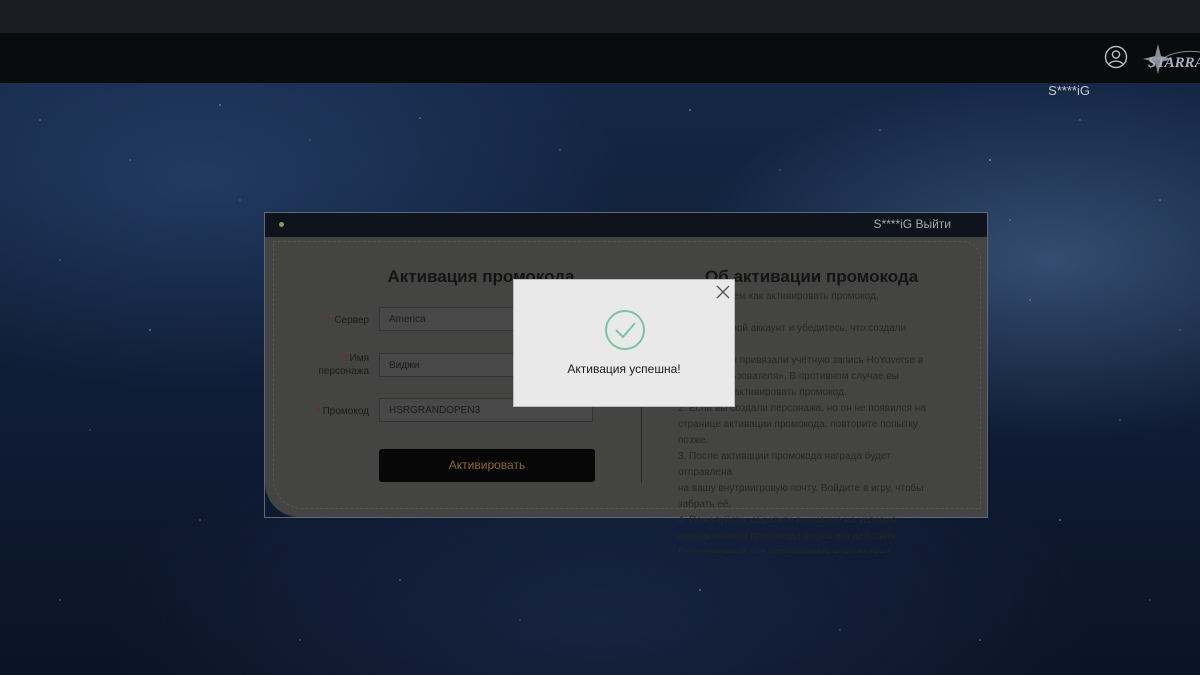  What do you see at coordinates (281, 224) in the screenshot?
I see `status-dot-icon` at bounding box center [281, 224].